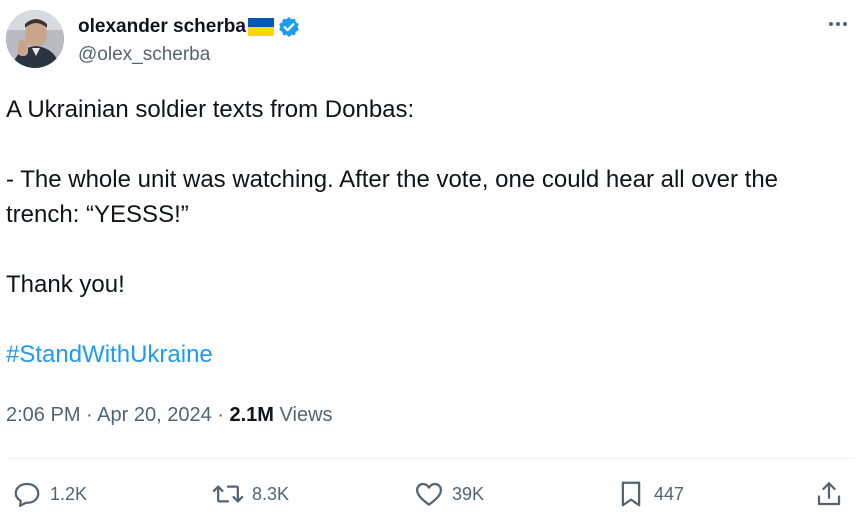 The image size is (864, 520). What do you see at coordinates (162, 27) in the screenshot?
I see `display-name: olexander scherba` at bounding box center [162, 27].